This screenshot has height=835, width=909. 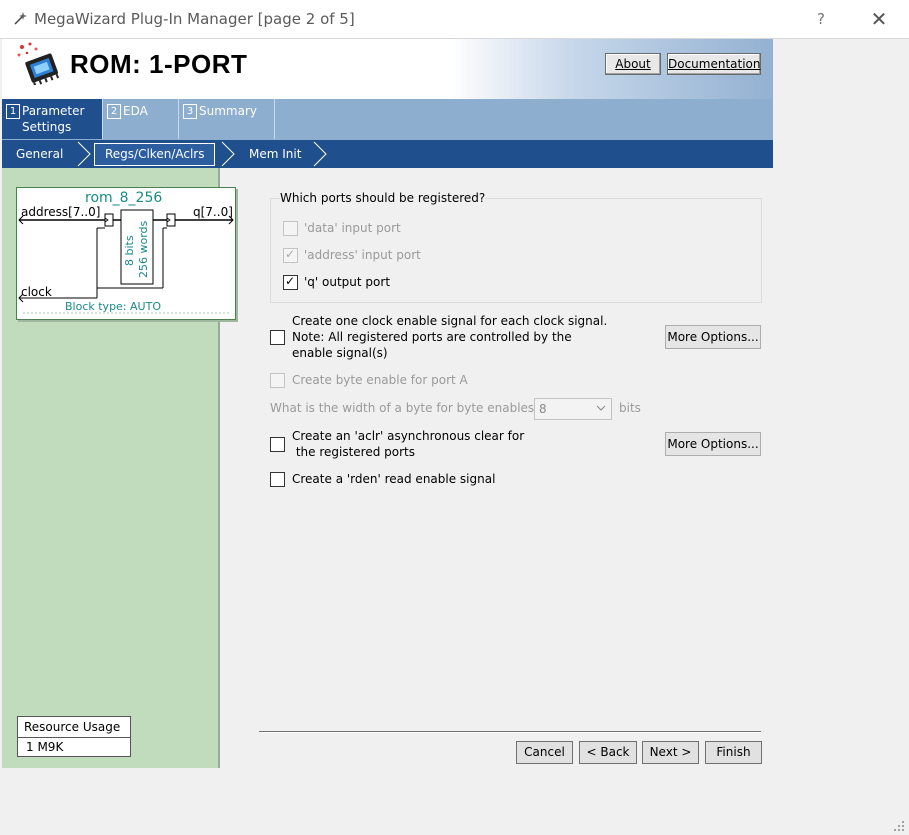 I want to click on about-button: About, so click(x=633, y=64).